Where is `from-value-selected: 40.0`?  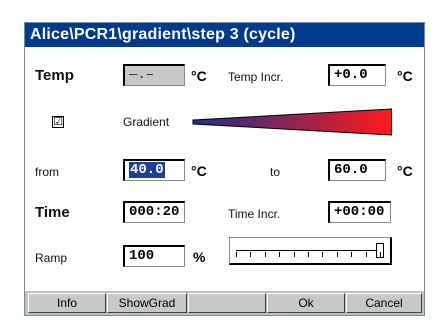
from-value-selected: 40.0 is located at coordinates (147, 170).